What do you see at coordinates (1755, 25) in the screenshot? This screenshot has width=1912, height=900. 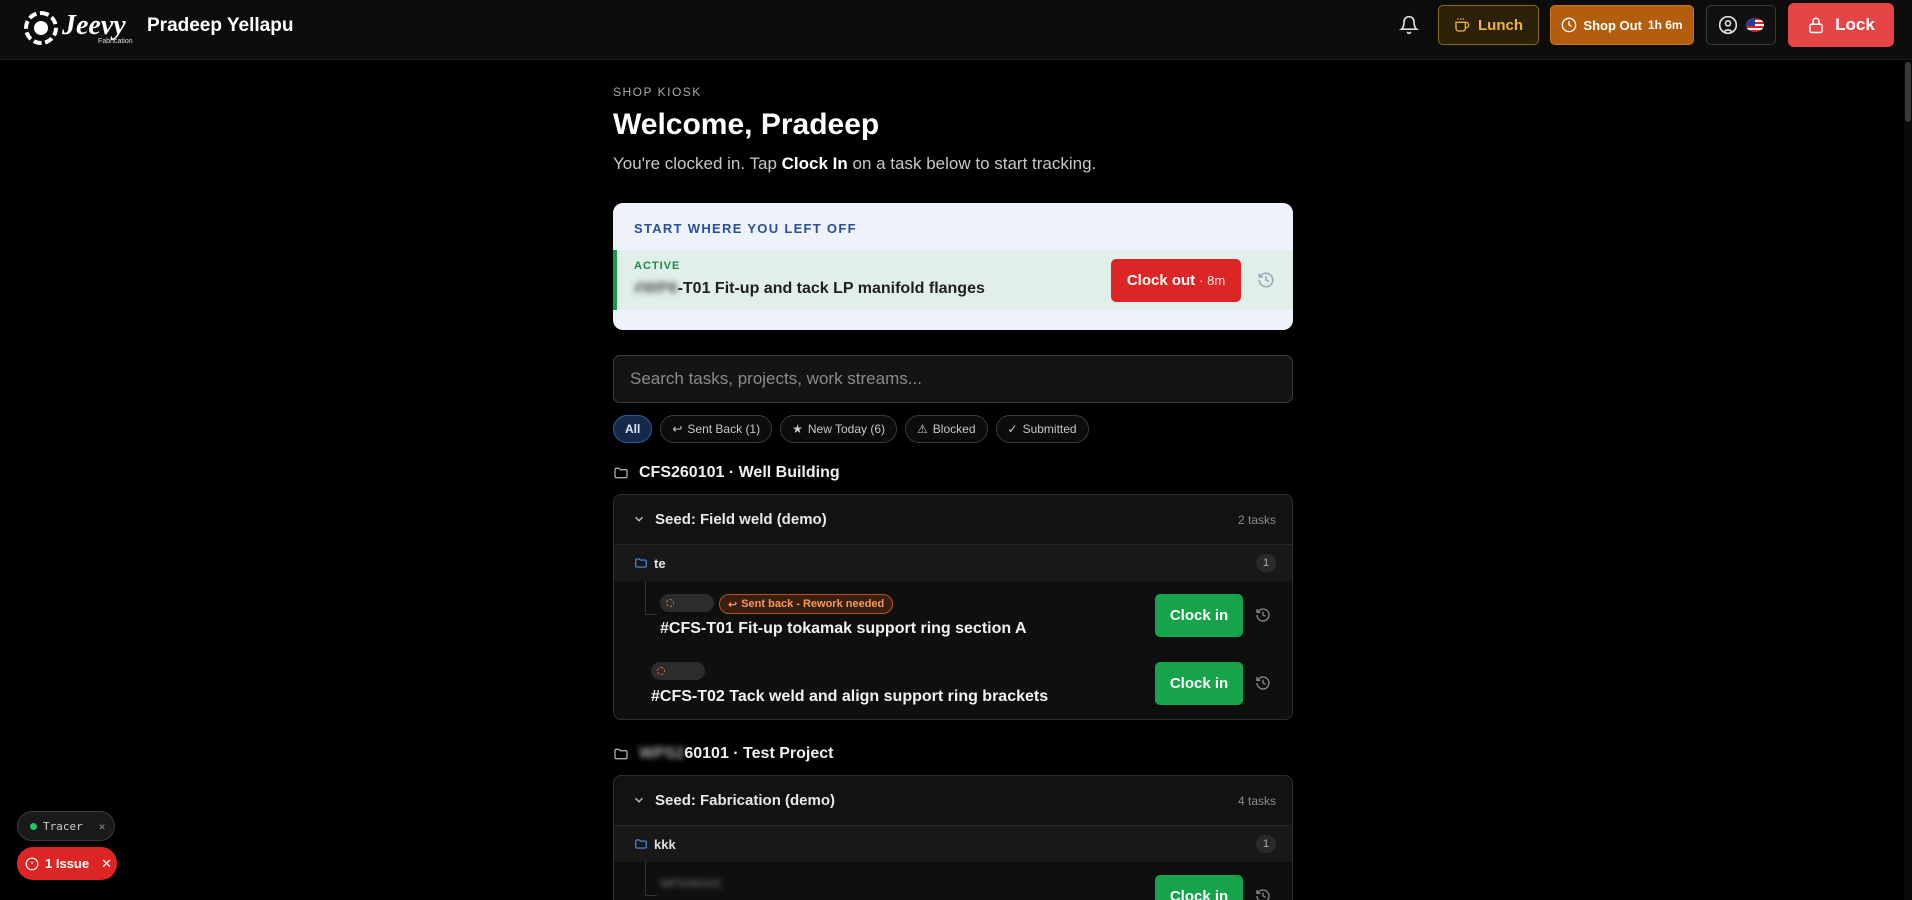 I see `us-flag-icon` at bounding box center [1755, 25].